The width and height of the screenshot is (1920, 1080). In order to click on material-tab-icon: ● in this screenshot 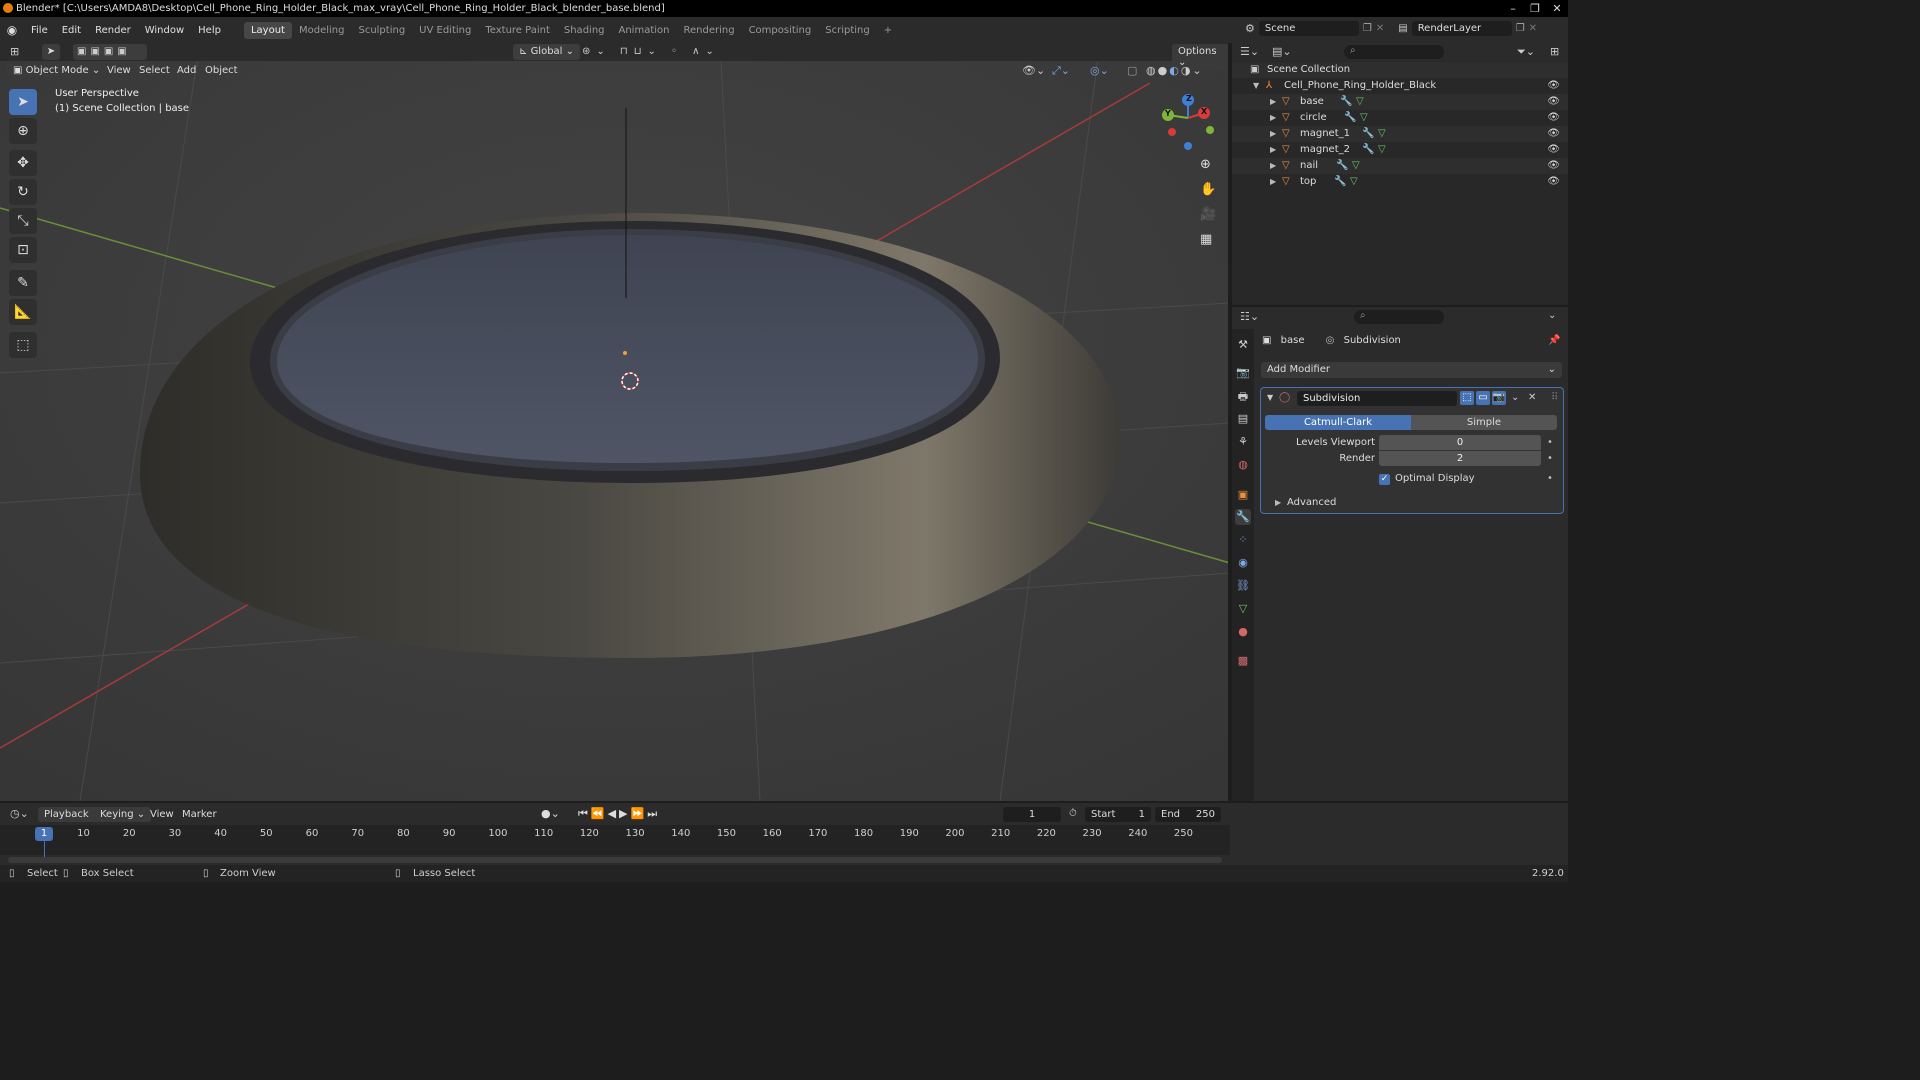, I will do `click(1243, 632)`.